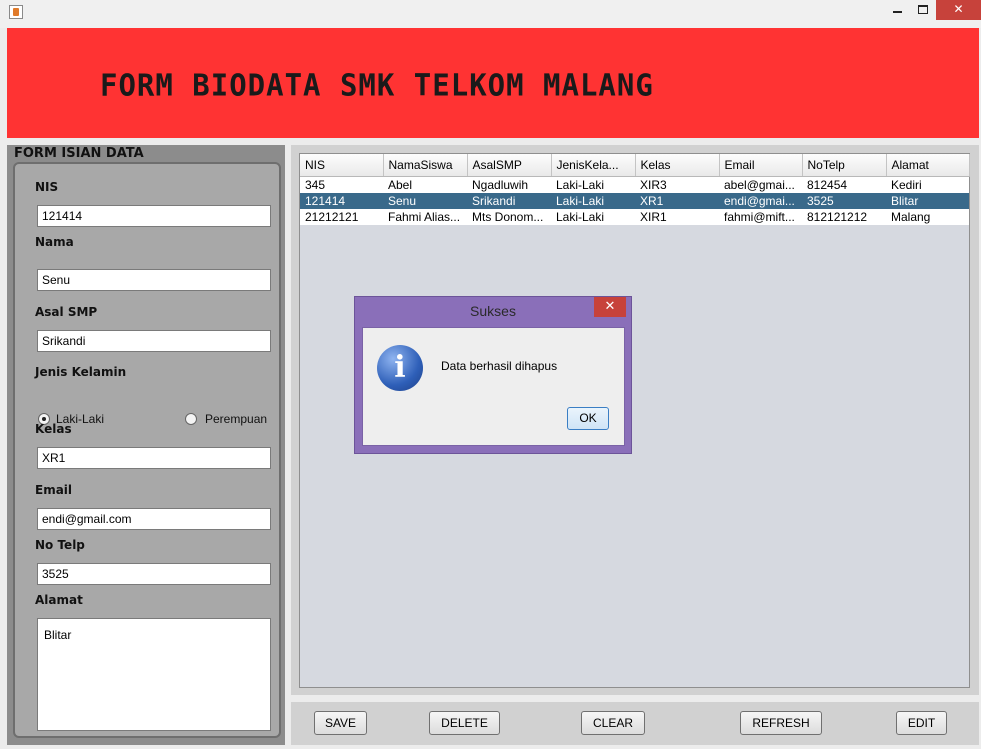 The height and width of the screenshot is (749, 981). What do you see at coordinates (844, 217) in the screenshot?
I see `table-cell: 812121212` at bounding box center [844, 217].